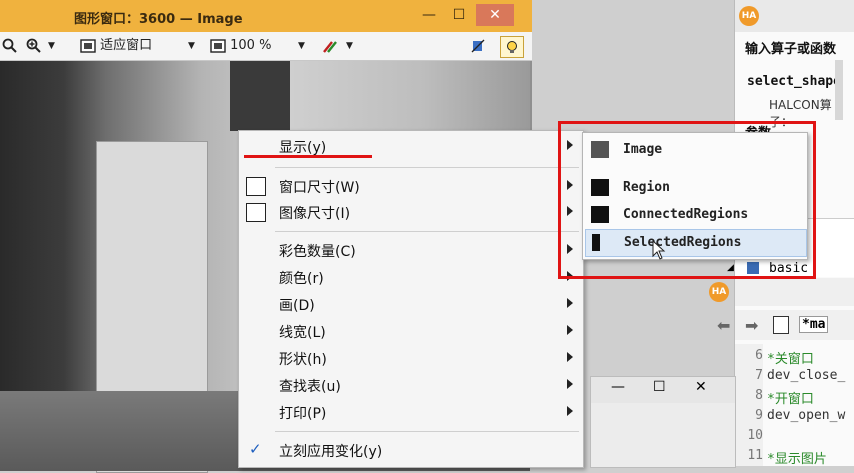 The width and height of the screenshot is (854, 473). I want to click on menu-item-color: 颜色(r), so click(411, 277).